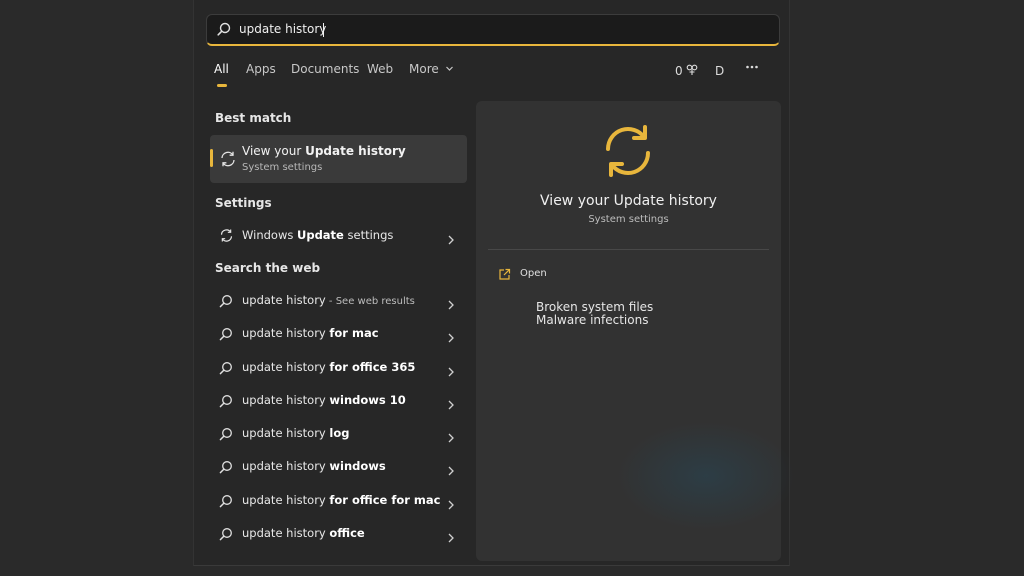  What do you see at coordinates (448, 69) in the screenshot?
I see `chevron-down-icon` at bounding box center [448, 69].